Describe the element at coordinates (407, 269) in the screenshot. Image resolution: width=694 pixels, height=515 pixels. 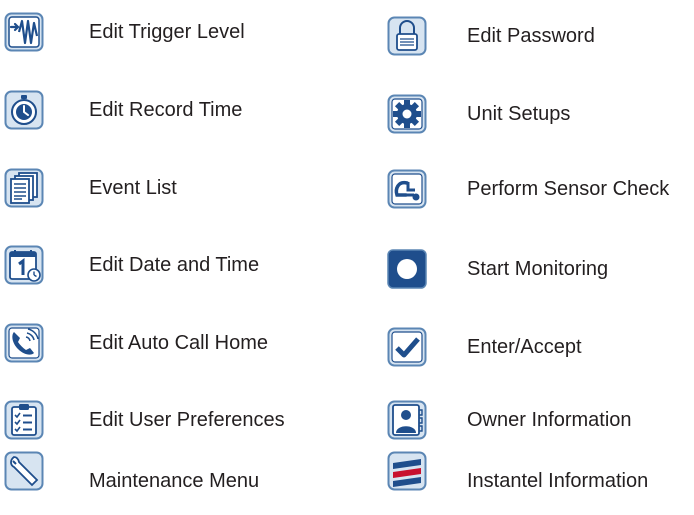
I see `record-icon` at that location.